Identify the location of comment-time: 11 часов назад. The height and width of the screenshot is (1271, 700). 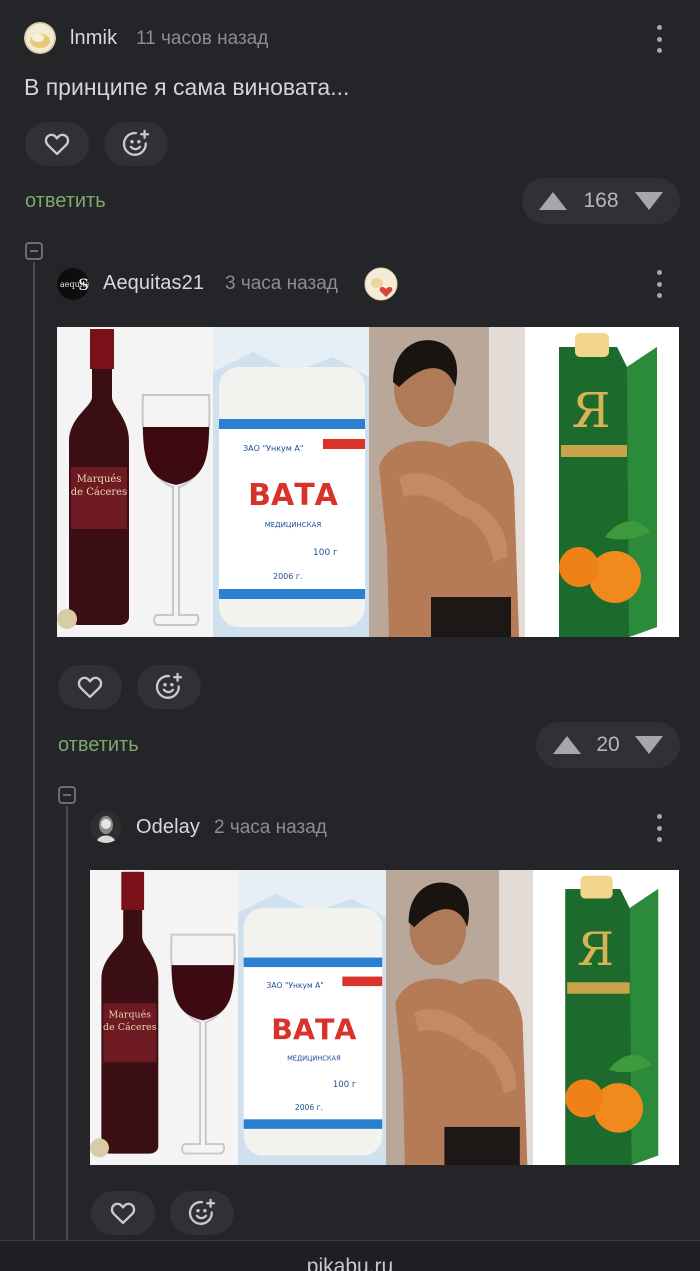
(202, 38).